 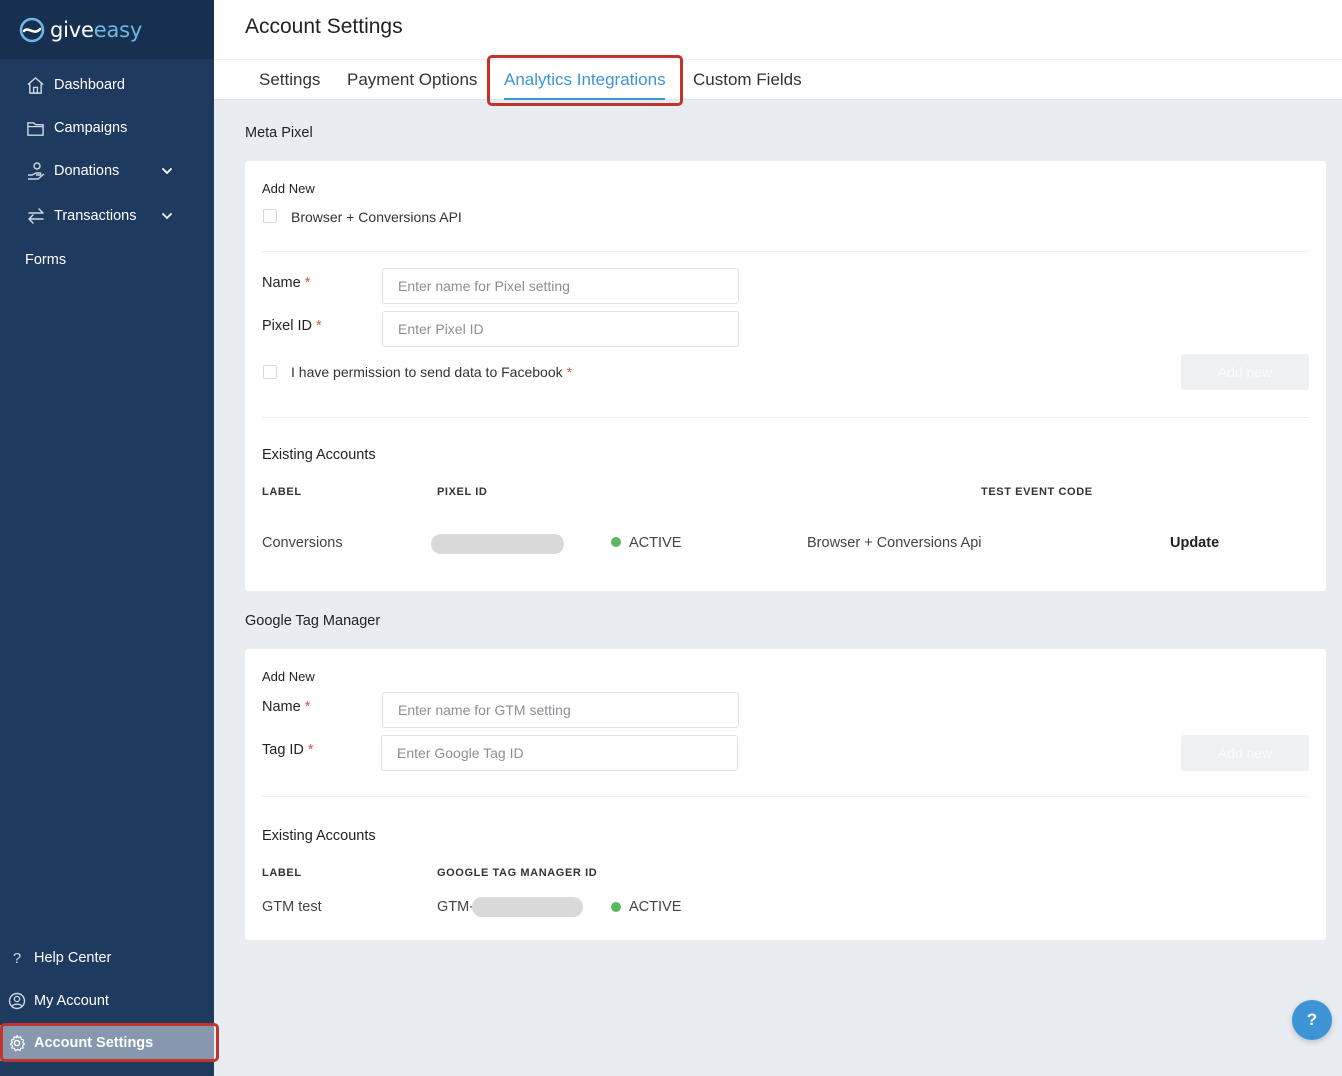 I want to click on row-type: Browser + Conversions Api, so click(x=894, y=543).